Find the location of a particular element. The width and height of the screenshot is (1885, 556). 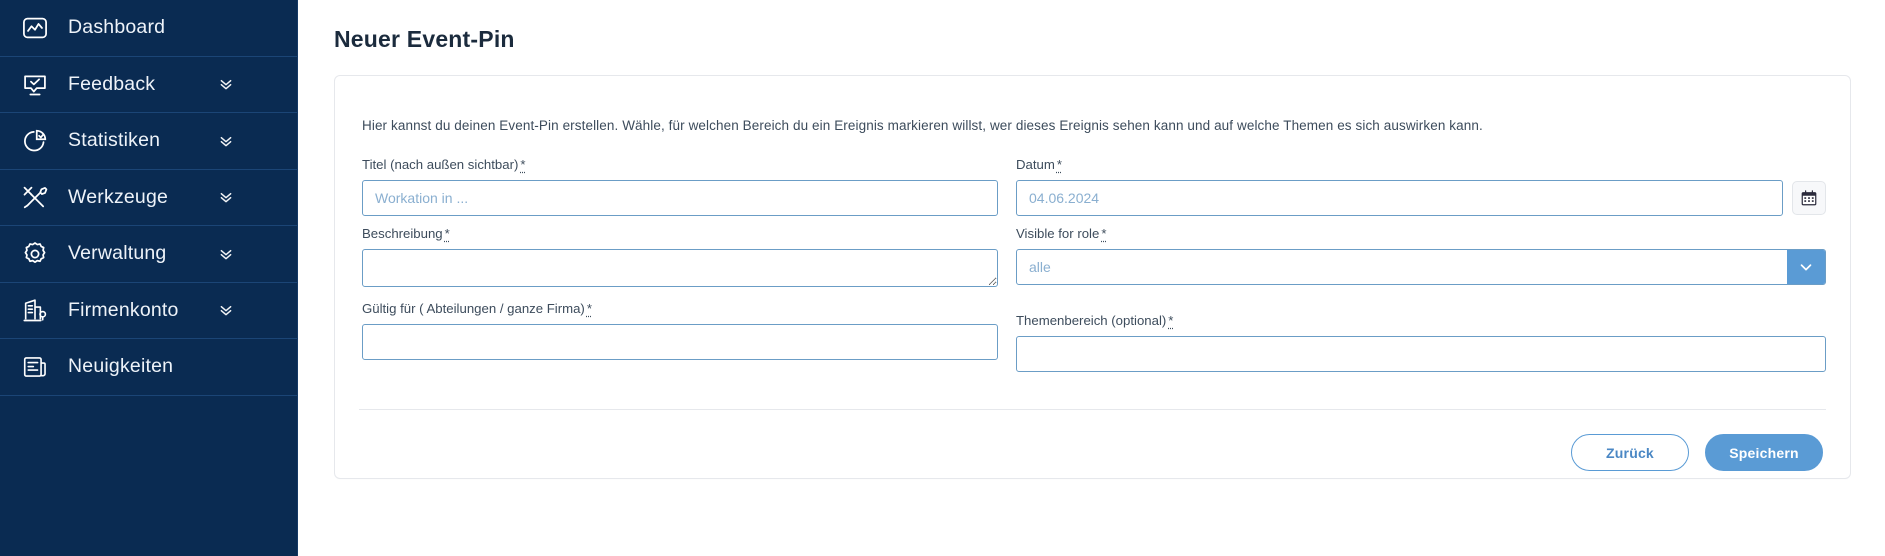

field-valid-for-label: Gültig für ( Abteilungen / ganze Firma) * is located at coordinates (680, 308).